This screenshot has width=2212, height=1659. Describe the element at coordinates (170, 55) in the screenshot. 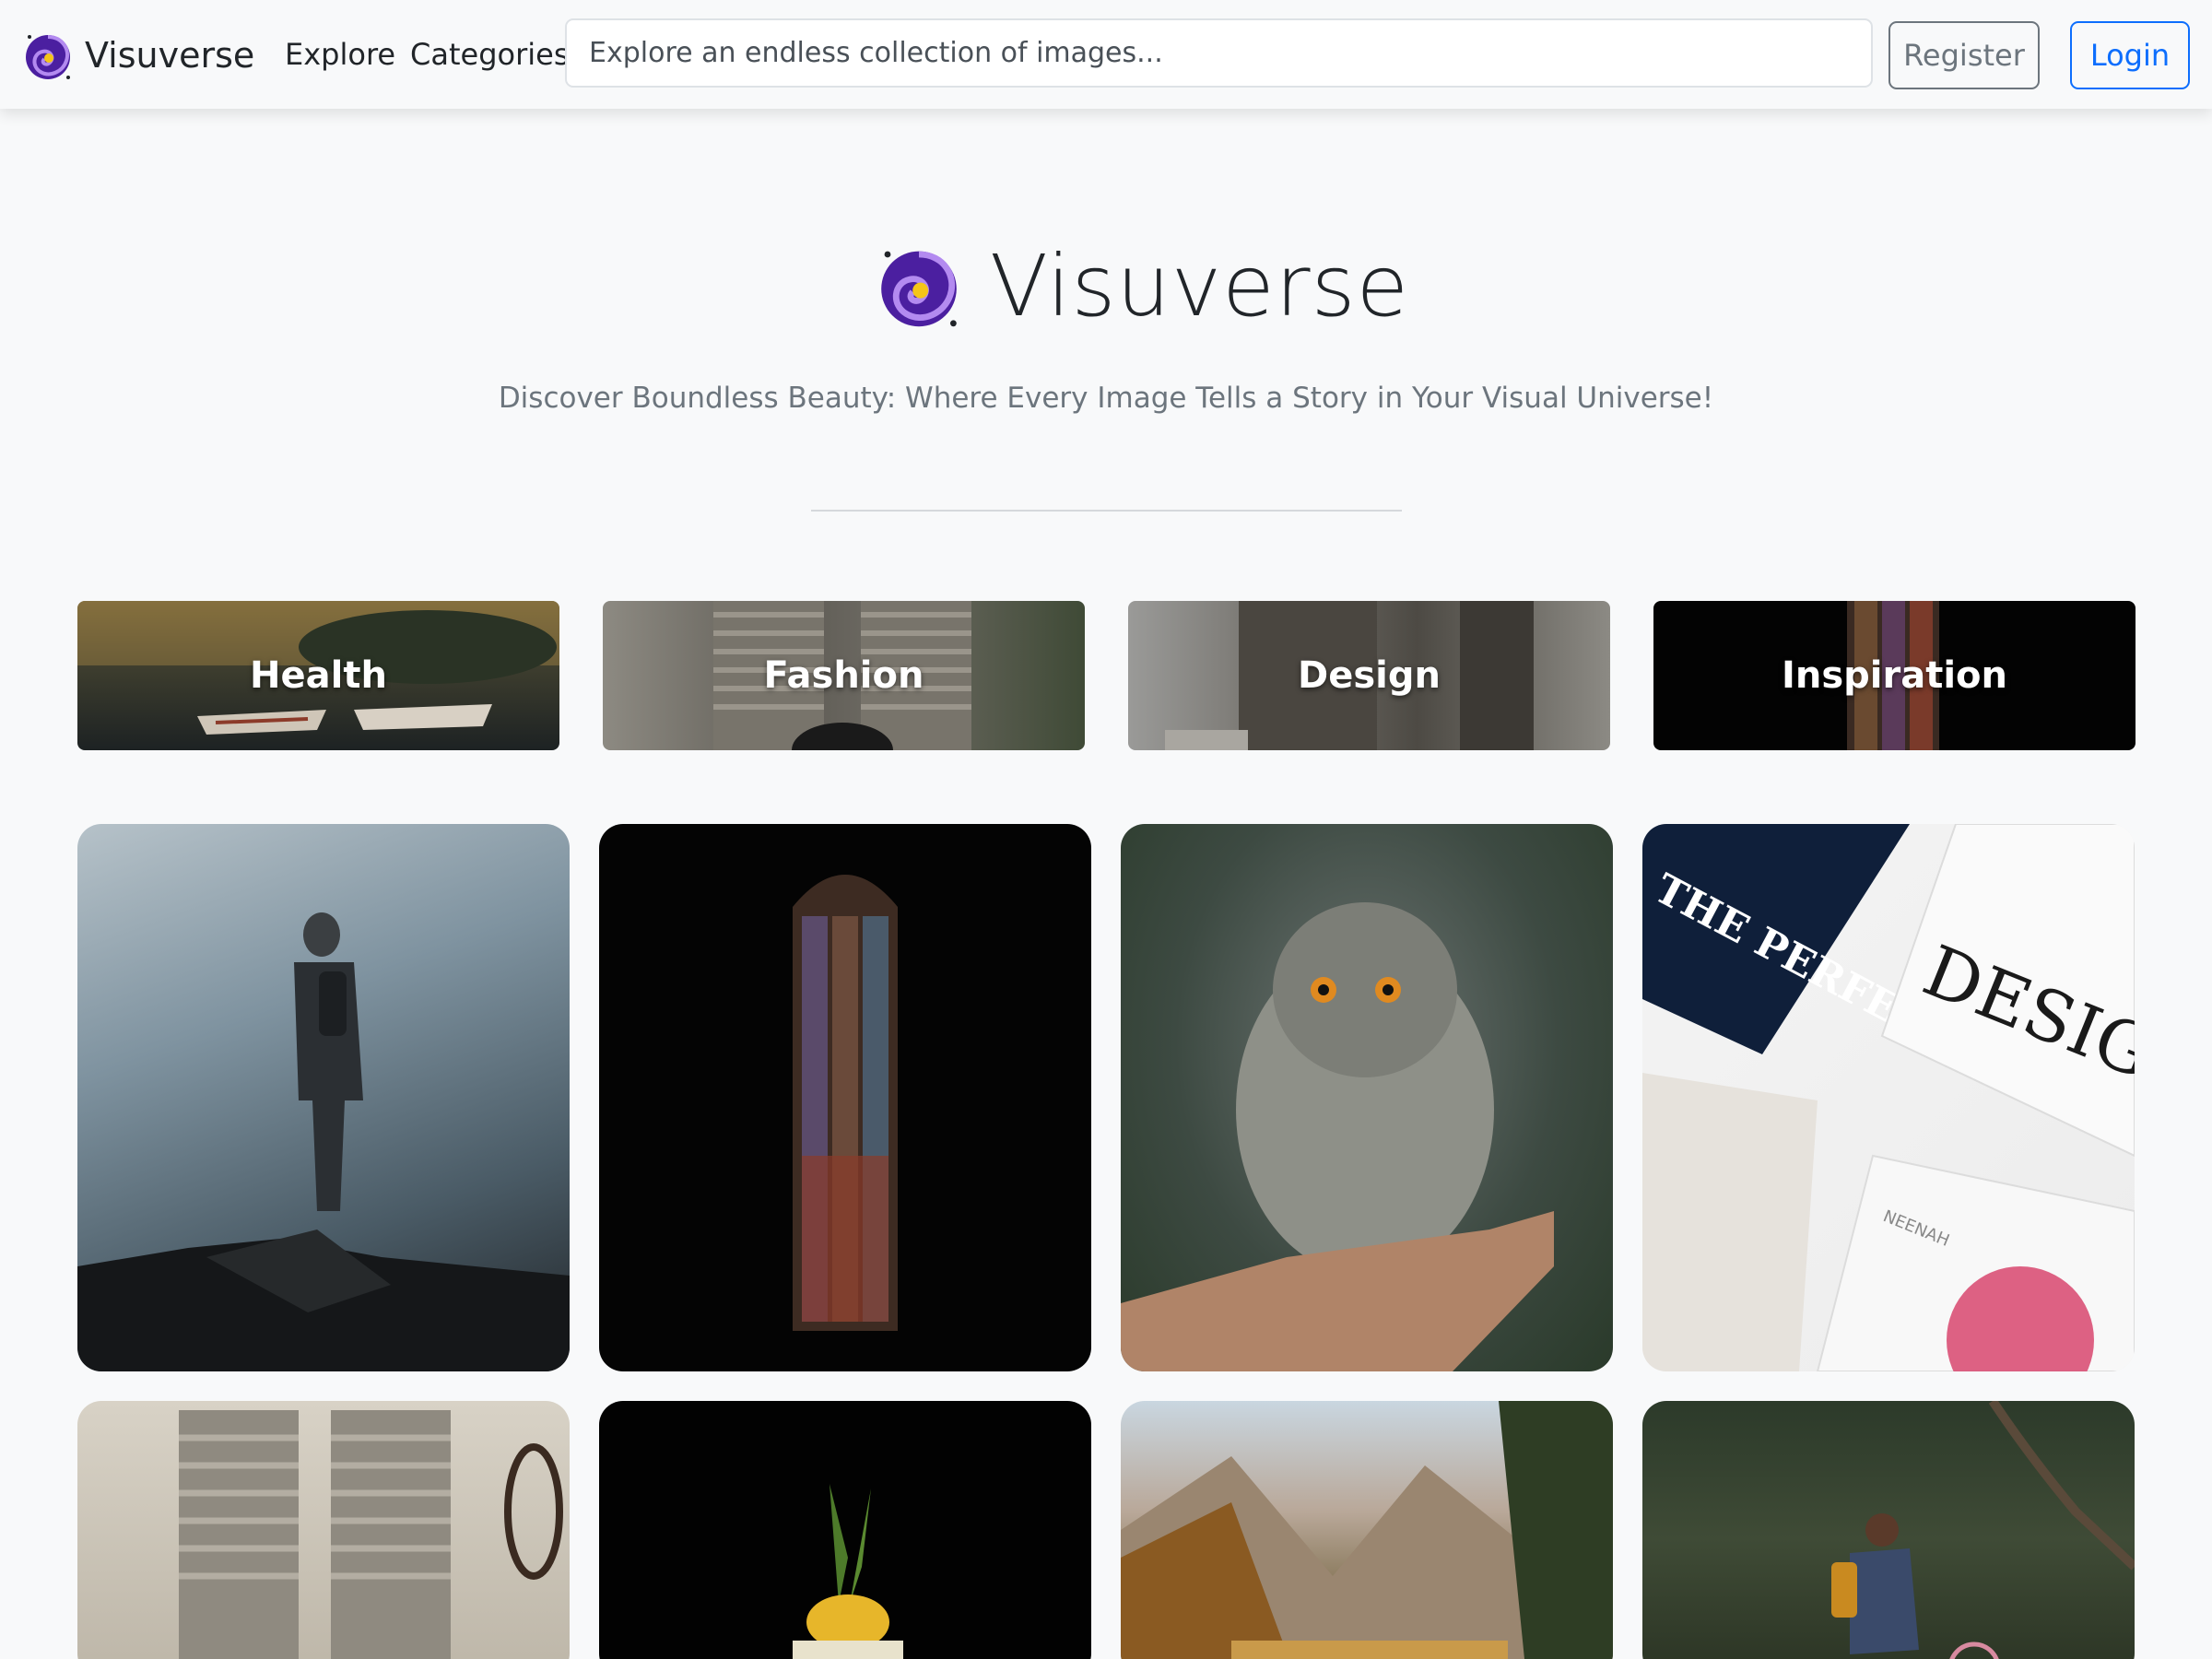

I see `brand-name: Visuverse` at that location.